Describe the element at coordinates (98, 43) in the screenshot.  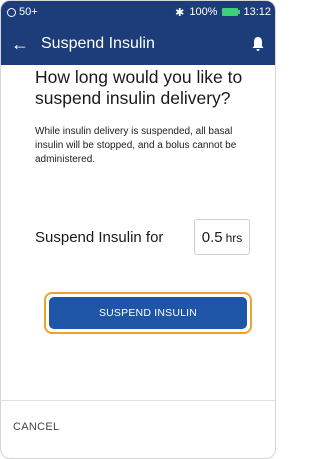
I see `page-title: Suspend Insulin` at that location.